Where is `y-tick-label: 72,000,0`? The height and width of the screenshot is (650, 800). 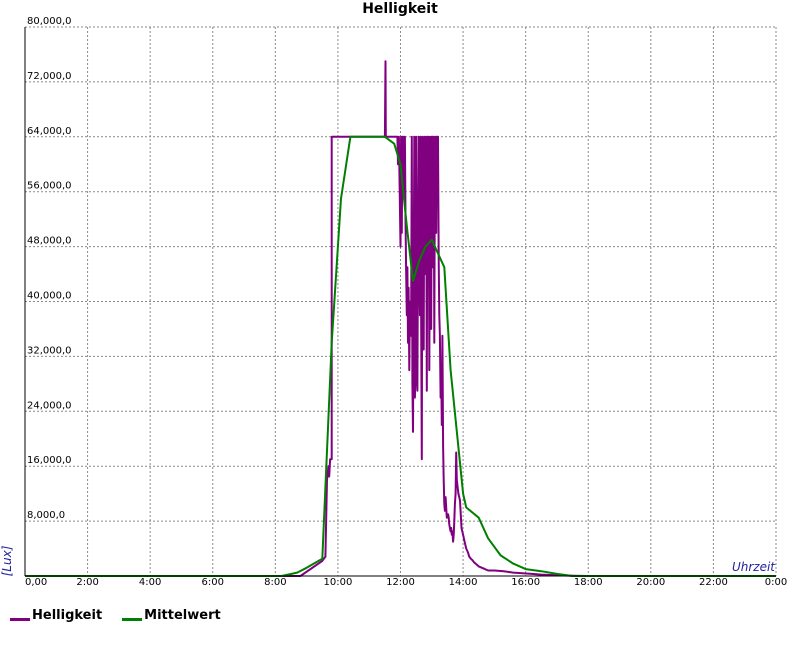
y-tick-label: 72,000,0 is located at coordinates (49, 76).